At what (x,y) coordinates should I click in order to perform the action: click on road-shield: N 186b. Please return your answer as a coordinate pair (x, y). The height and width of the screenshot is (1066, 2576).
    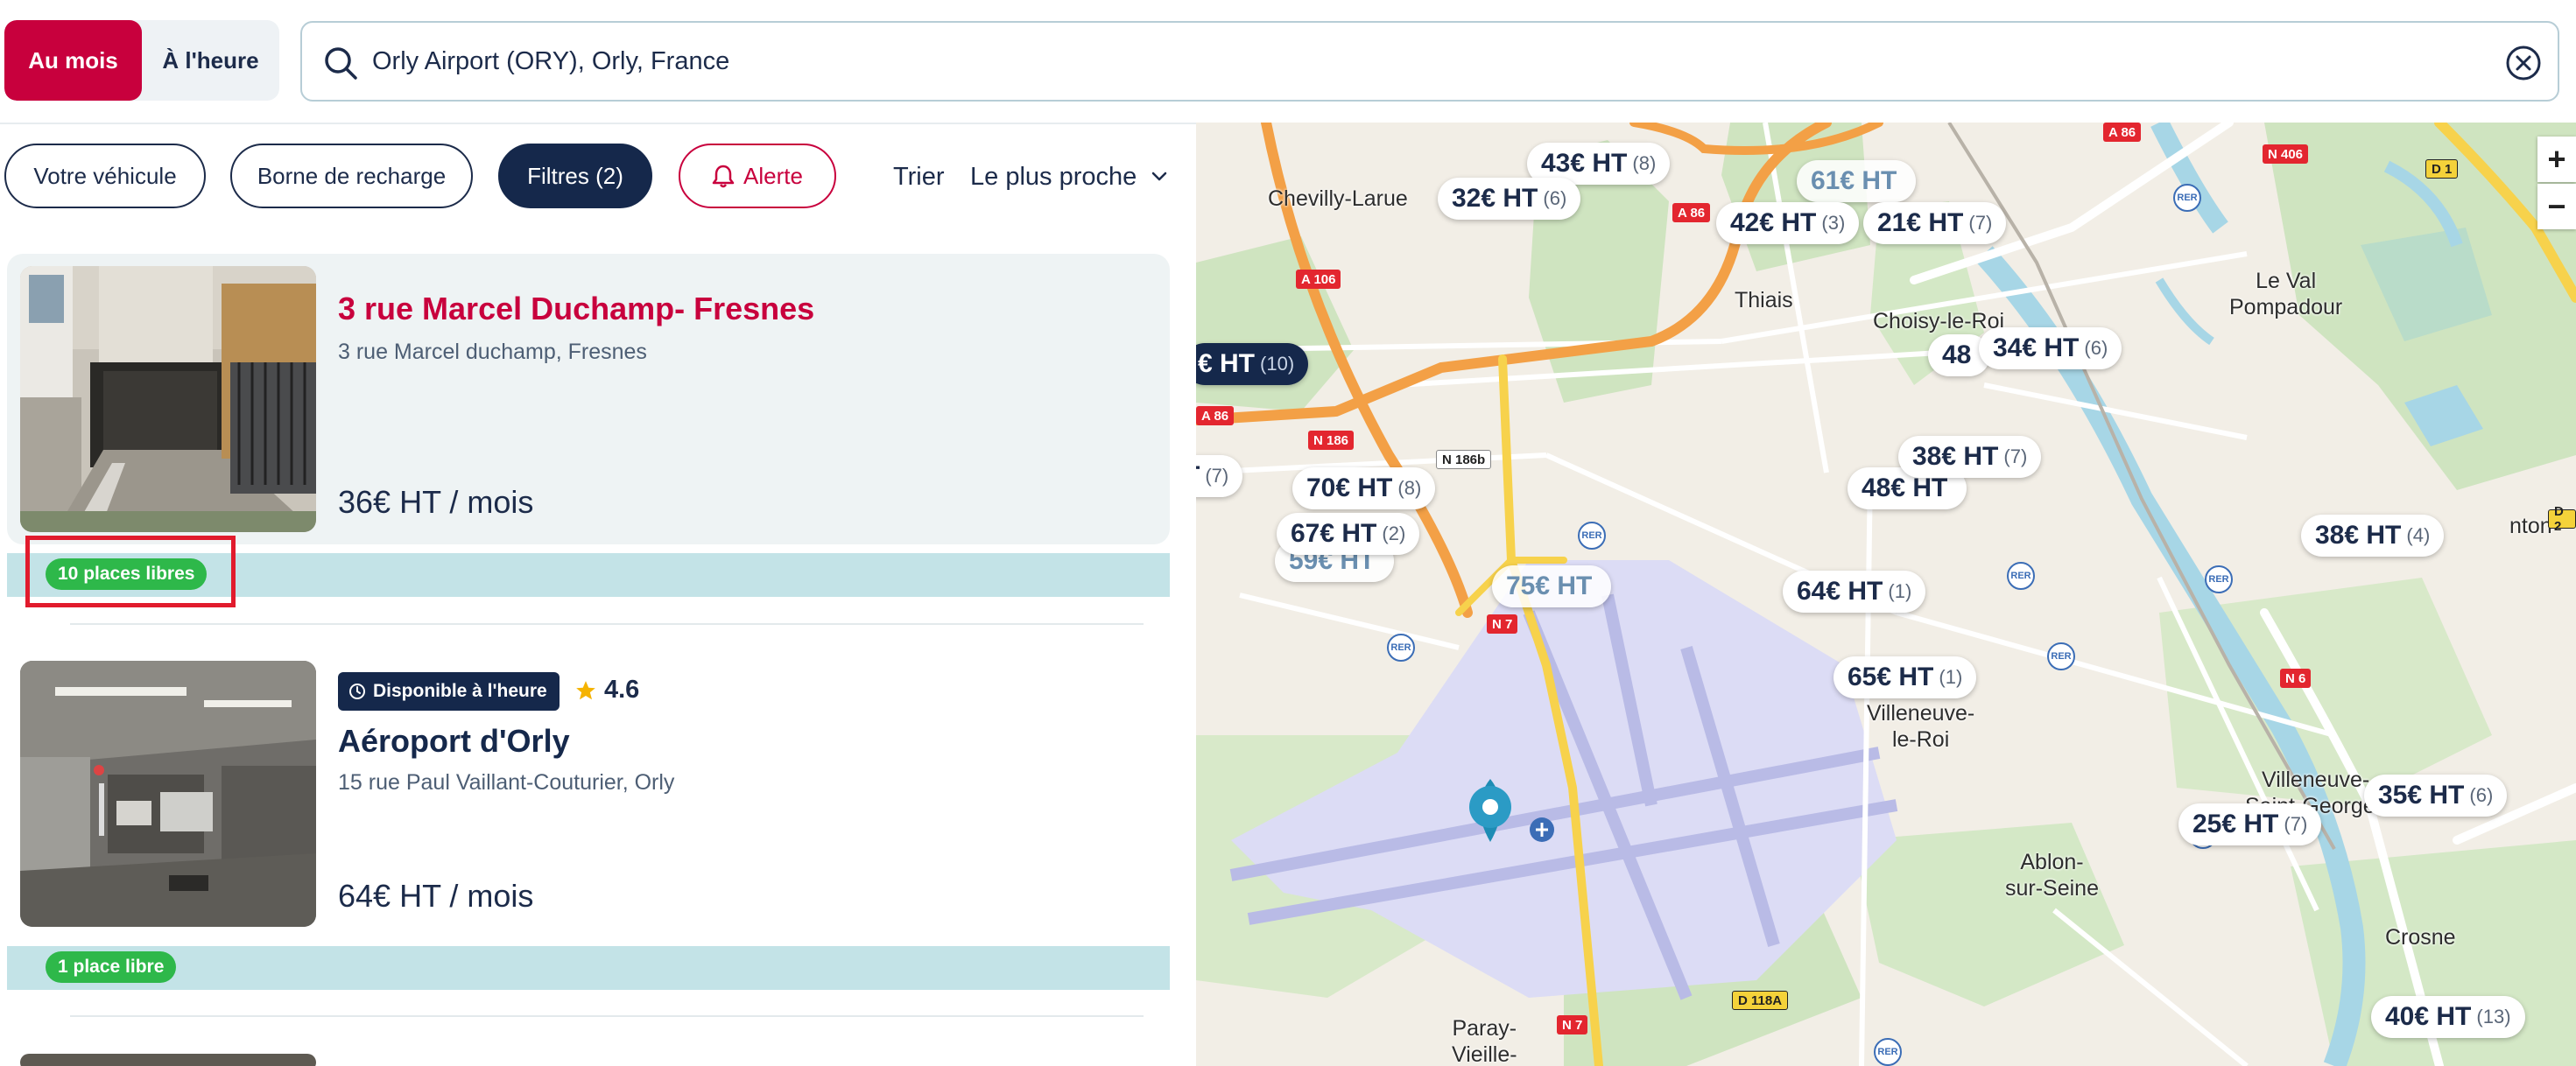
    Looking at the image, I should click on (1464, 460).